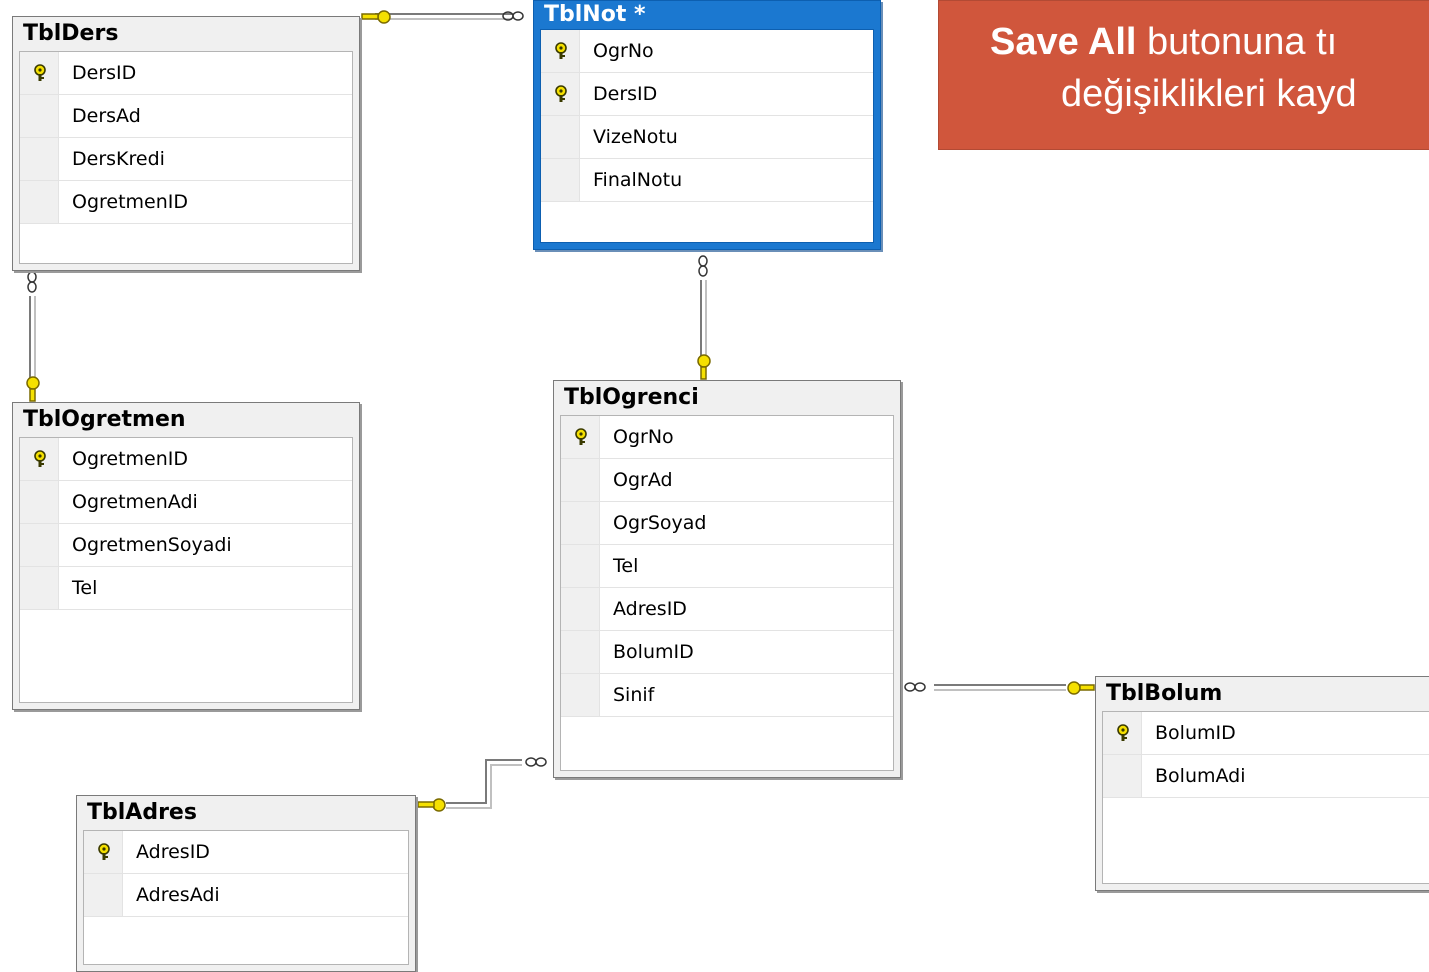 Image resolution: width=1429 pixels, height=972 pixels. Describe the element at coordinates (1164, 693) in the screenshot. I see `table-title: TblBolum` at that location.